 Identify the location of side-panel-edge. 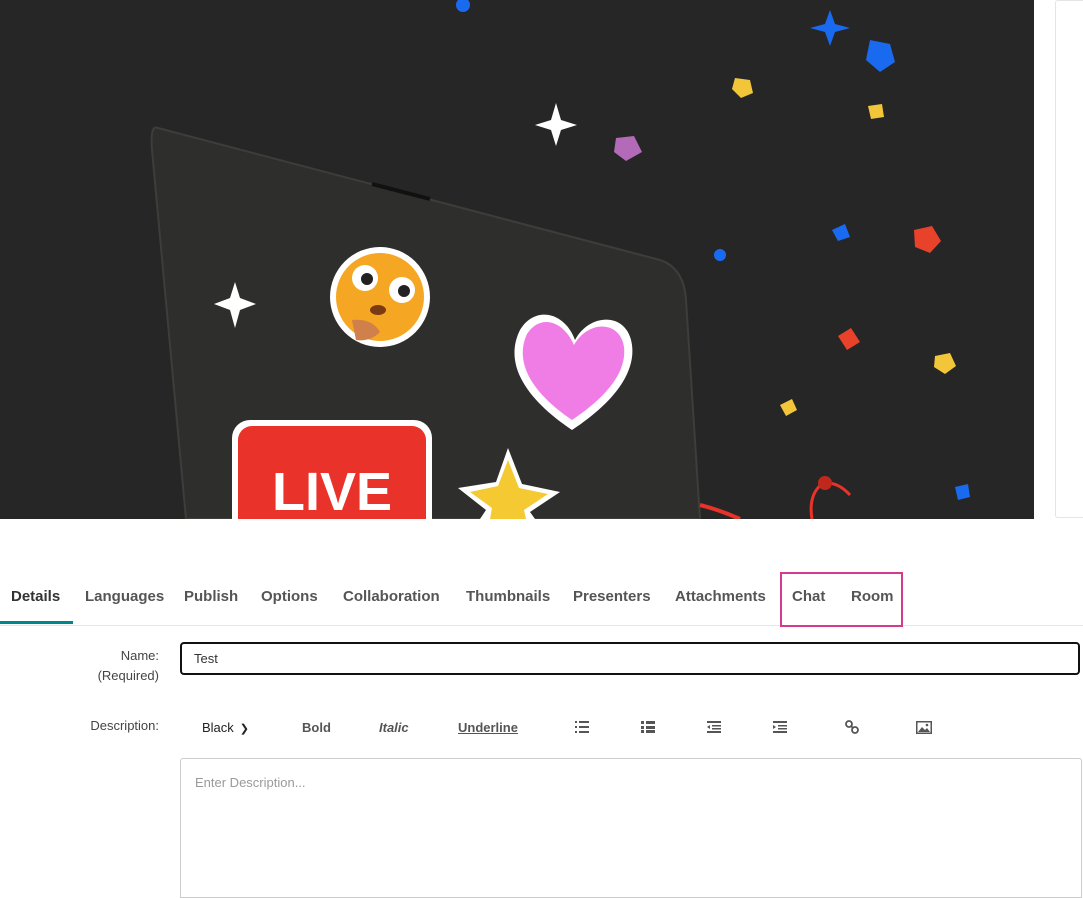
(1069, 259).